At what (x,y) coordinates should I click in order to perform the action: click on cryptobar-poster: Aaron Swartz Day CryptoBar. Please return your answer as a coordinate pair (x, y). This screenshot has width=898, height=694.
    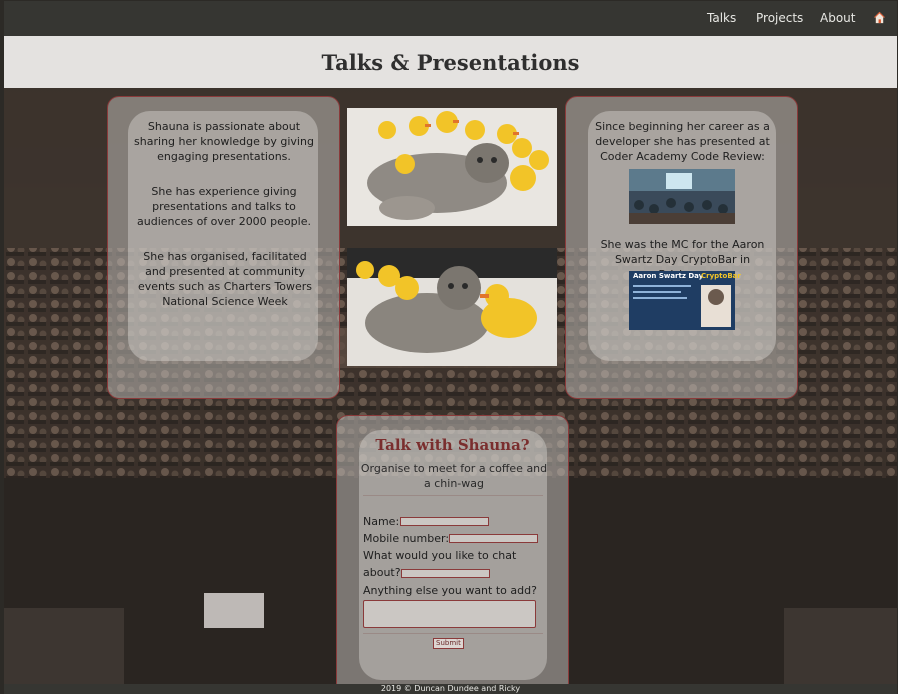
    Looking at the image, I should click on (685, 300).